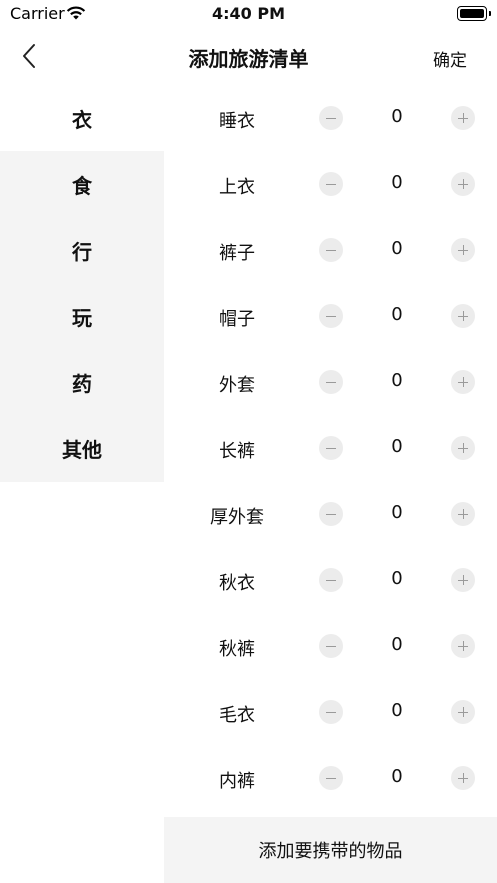 The height and width of the screenshot is (883, 497). I want to click on list-item: 帽子 0, so click(330, 316).